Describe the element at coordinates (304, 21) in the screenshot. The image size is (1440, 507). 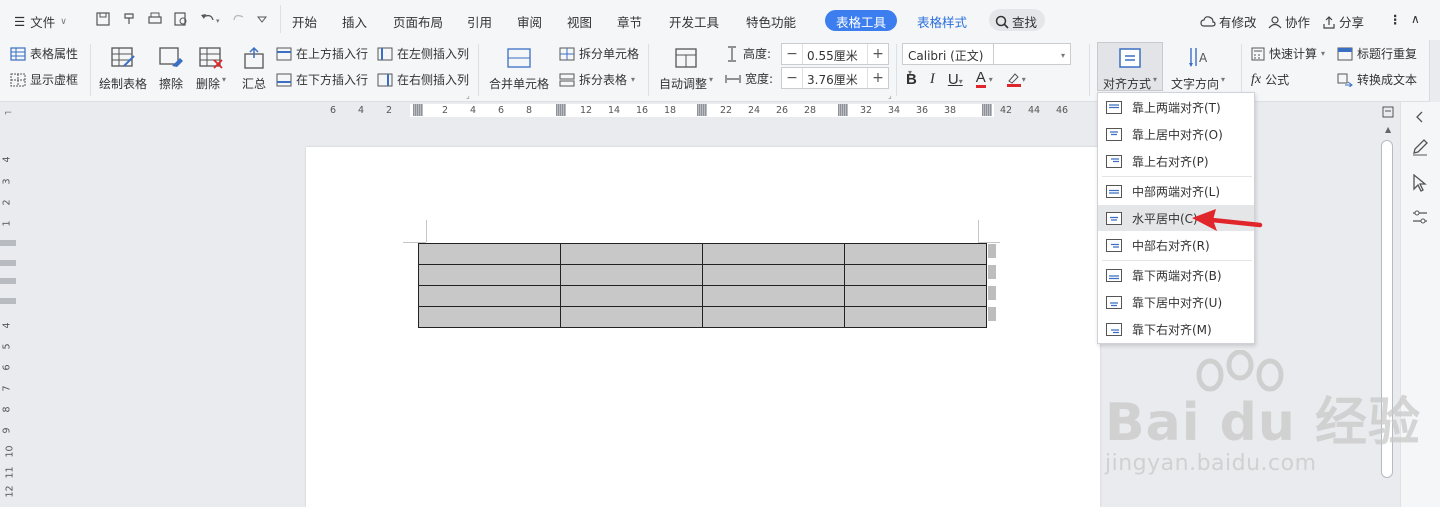
I see `tab-home: 开始` at that location.